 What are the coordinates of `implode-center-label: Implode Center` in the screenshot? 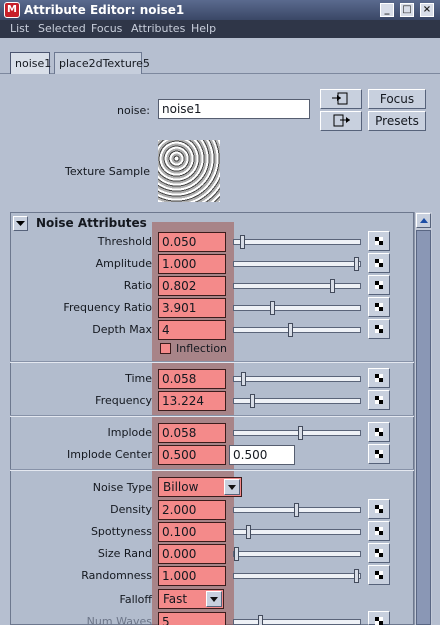 It's located at (109, 454).